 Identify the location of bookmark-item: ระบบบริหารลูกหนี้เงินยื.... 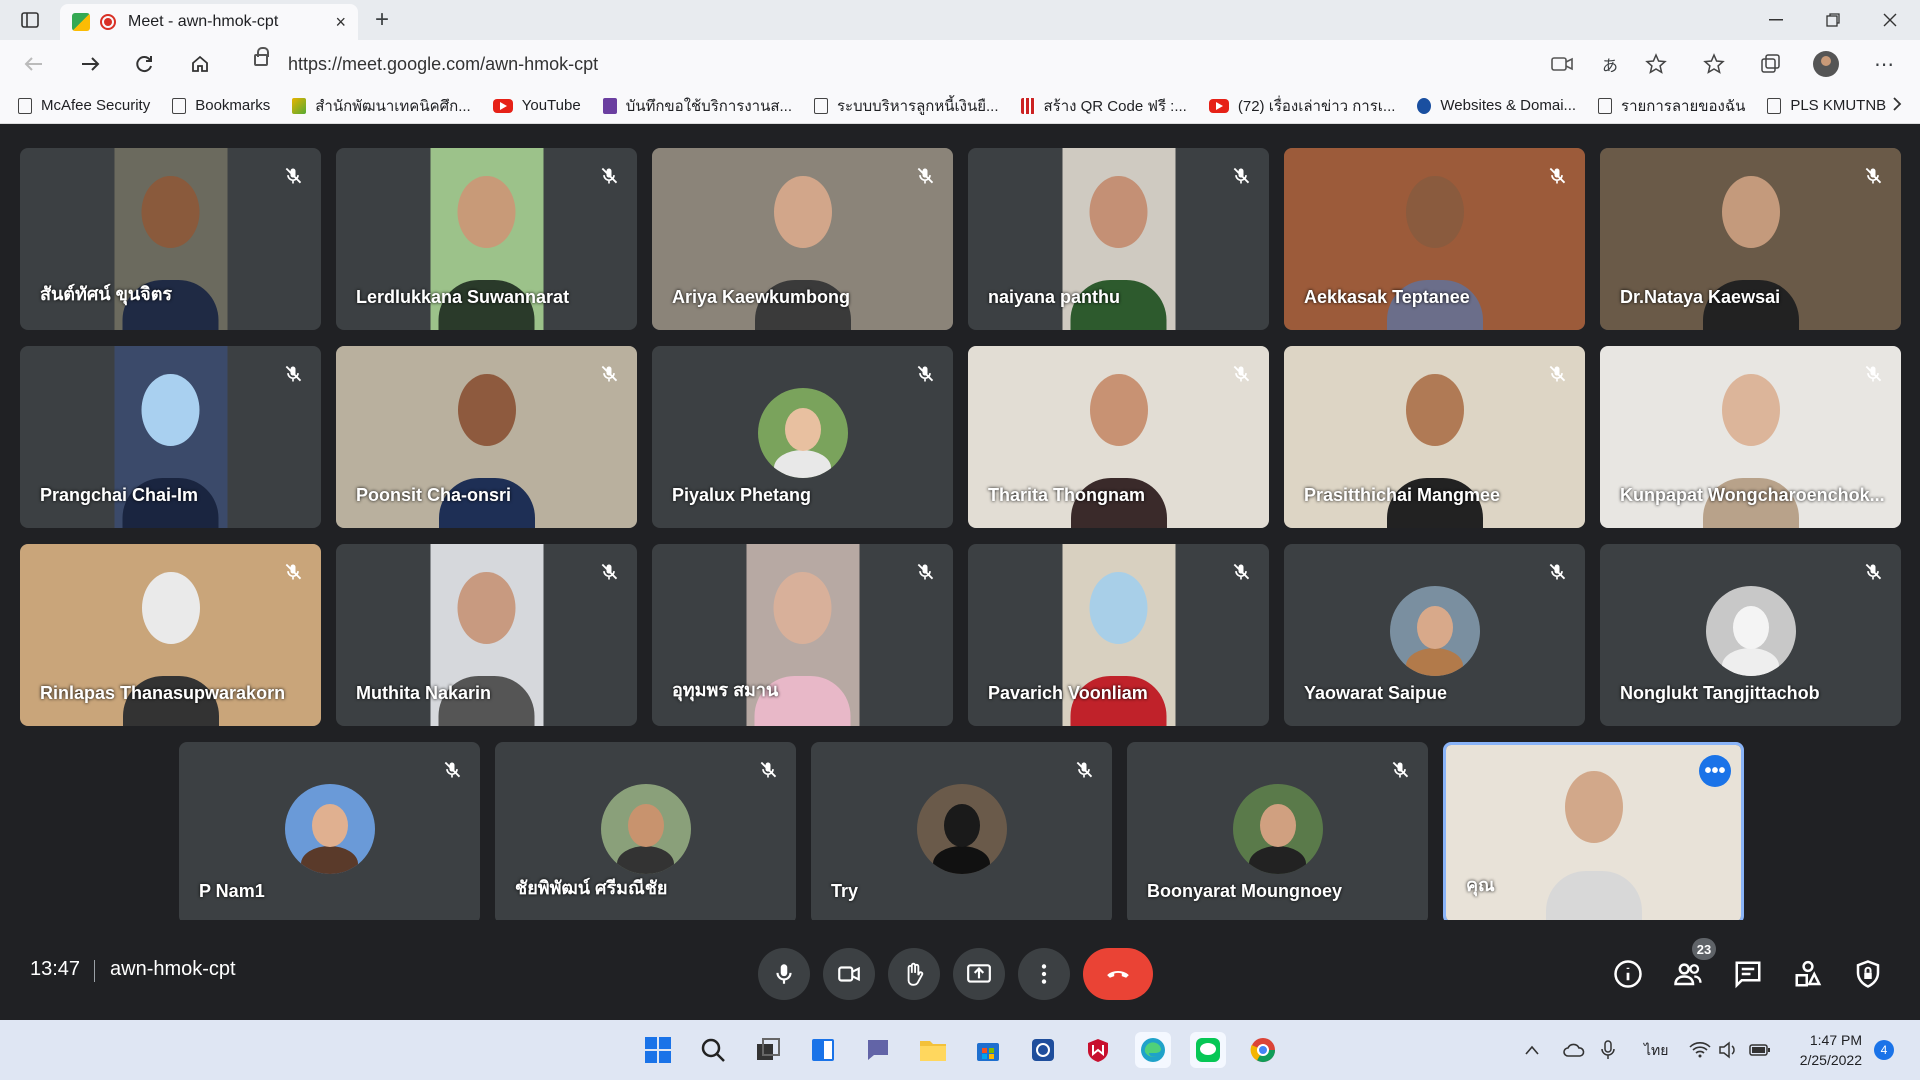
(906, 106).